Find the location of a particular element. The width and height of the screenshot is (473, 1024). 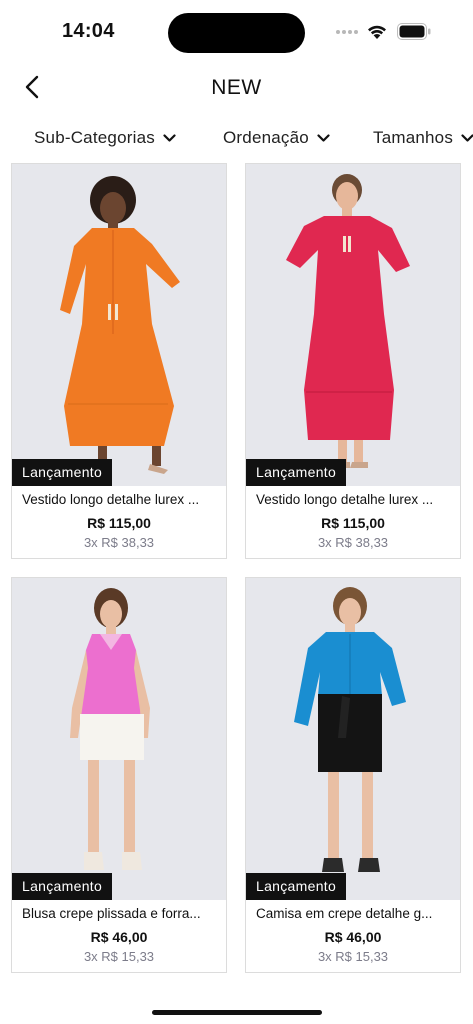

dynamic-island is located at coordinates (236, 33).